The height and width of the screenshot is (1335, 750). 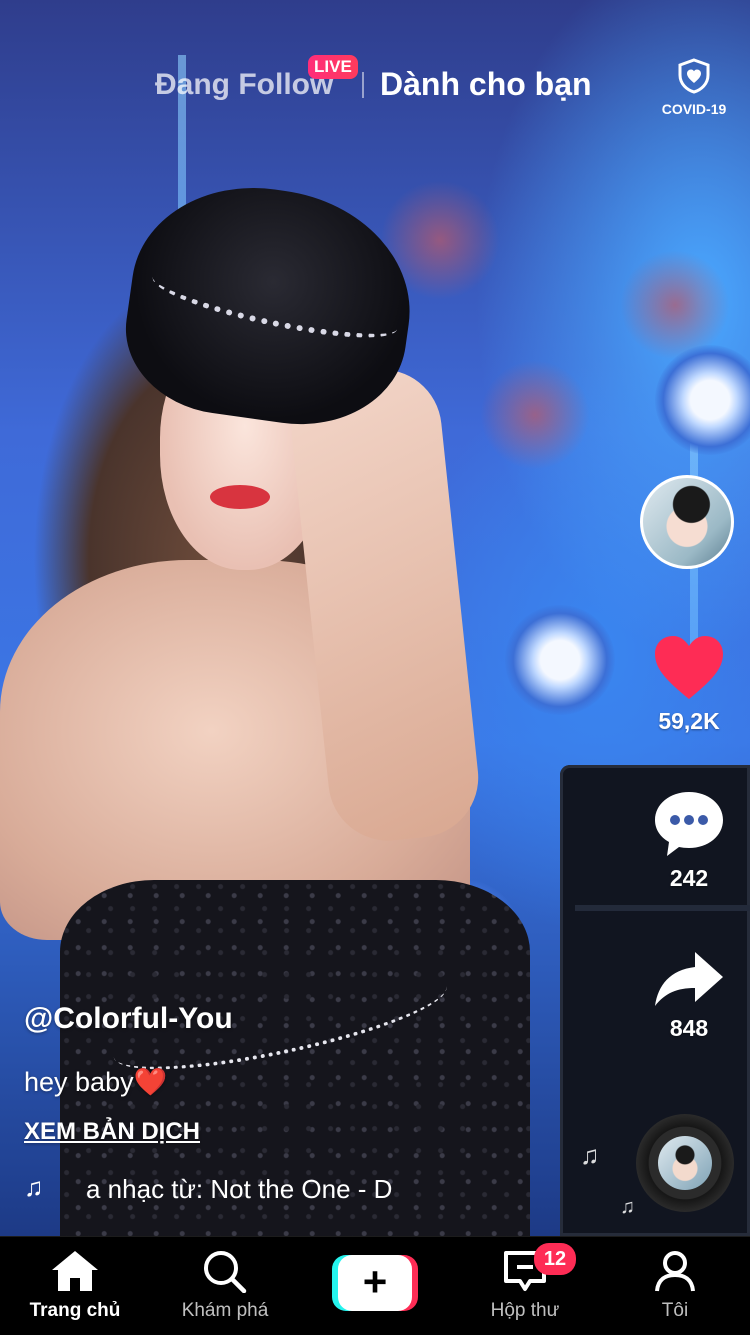 I want to click on sound-marquee: ♫ a nhạc từ: Not the One - D, so click(x=224, y=1188).